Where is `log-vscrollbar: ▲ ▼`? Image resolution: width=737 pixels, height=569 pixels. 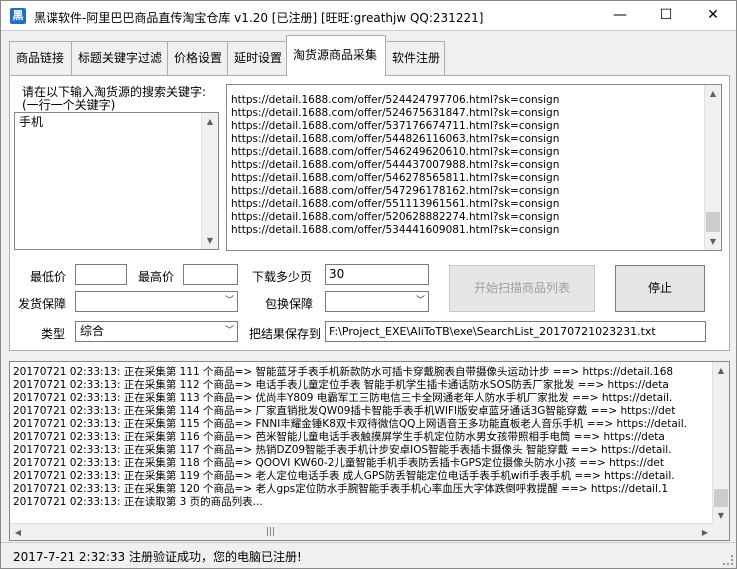 log-vscrollbar: ▲ ▼ is located at coordinates (720, 443).